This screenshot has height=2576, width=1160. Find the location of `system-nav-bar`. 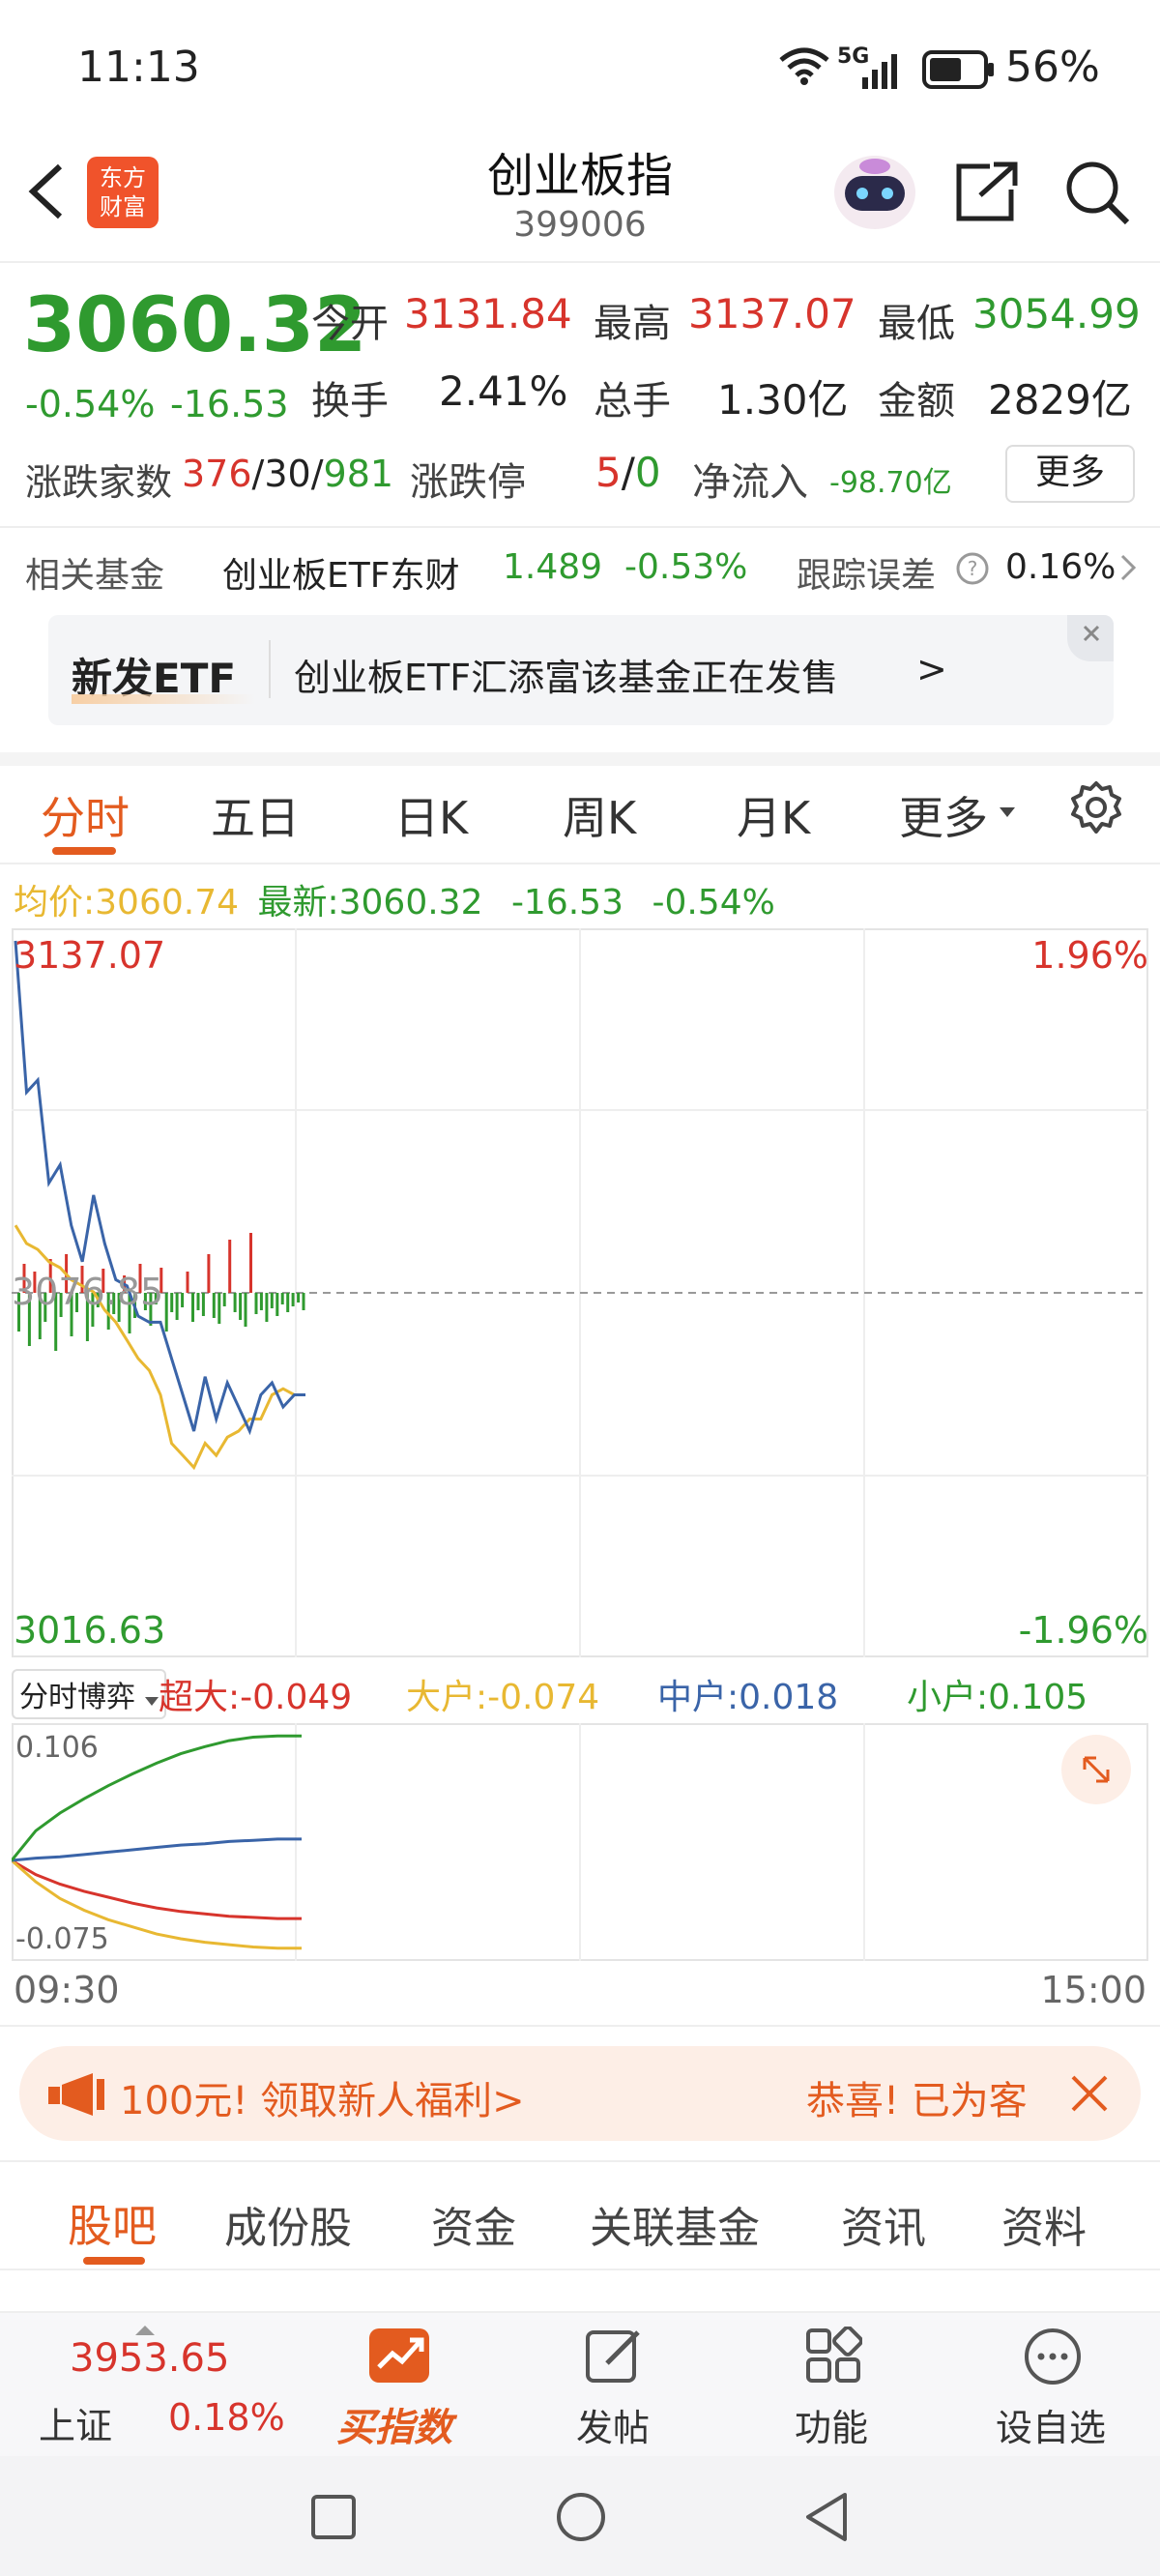

system-nav-bar is located at coordinates (580, 2516).